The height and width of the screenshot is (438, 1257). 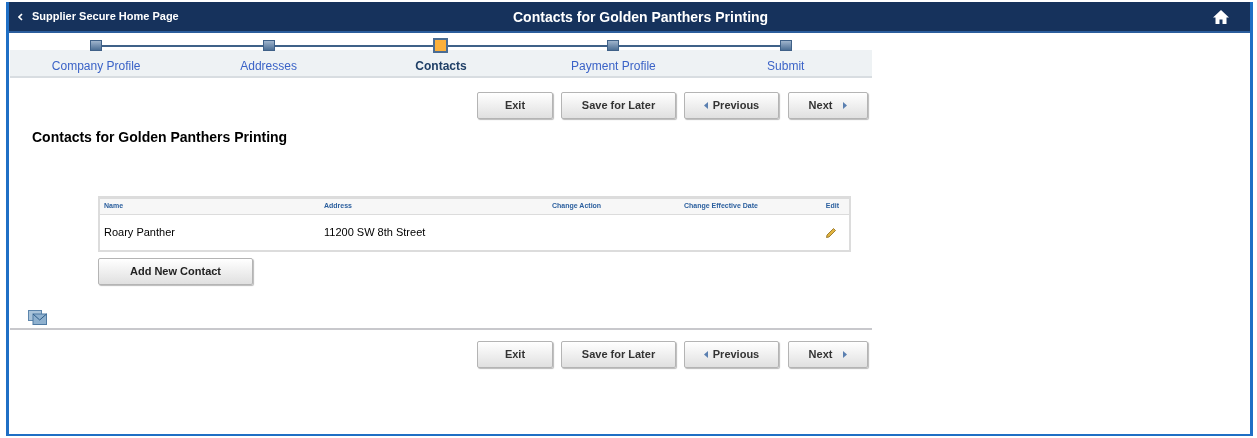 What do you see at coordinates (20, 16) in the screenshot?
I see `back-chevron-icon` at bounding box center [20, 16].